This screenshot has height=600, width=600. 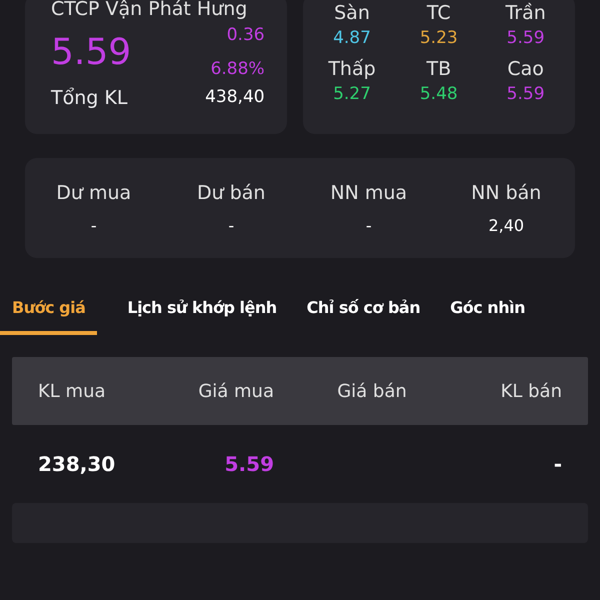 What do you see at coordinates (438, 13) in the screenshot?
I see `price-level-label: TC` at bounding box center [438, 13].